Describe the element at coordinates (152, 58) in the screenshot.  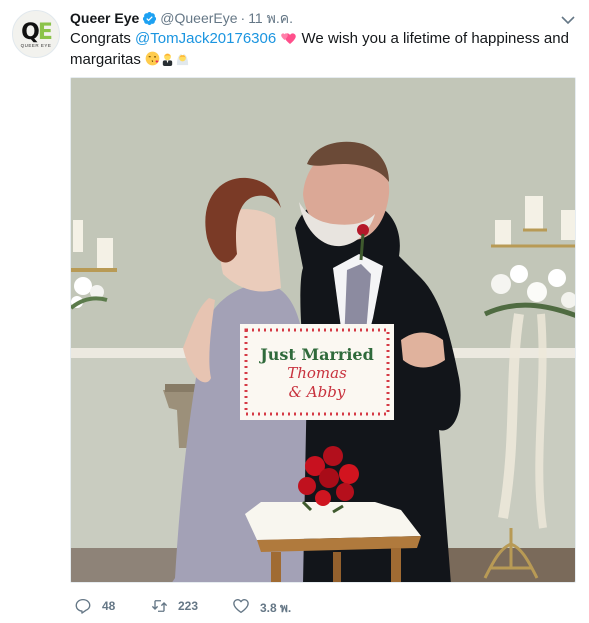
I see `face-blowing-kiss-icon` at that location.